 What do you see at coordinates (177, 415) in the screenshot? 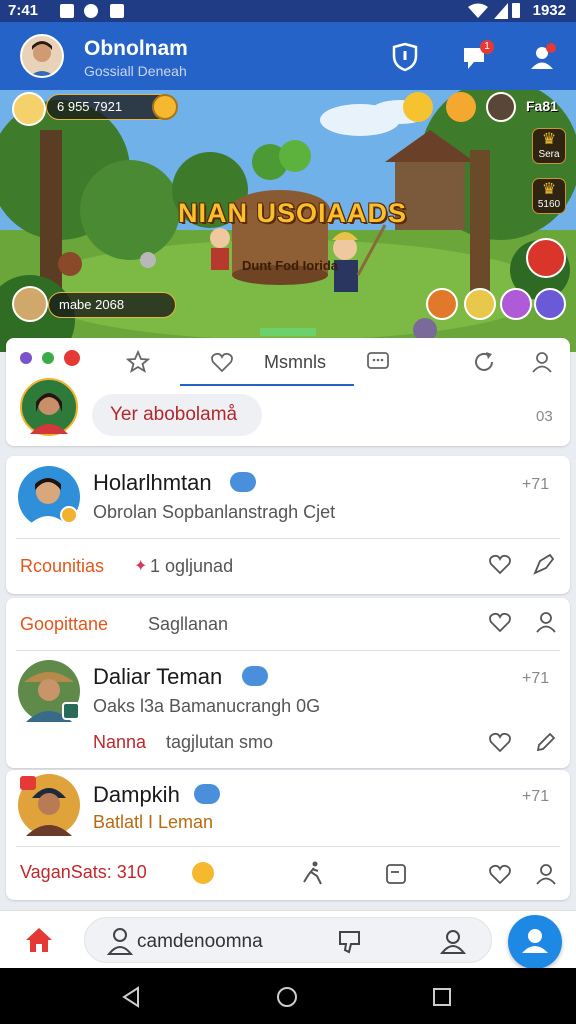
I see `comment-input: Yer abobolamå` at bounding box center [177, 415].